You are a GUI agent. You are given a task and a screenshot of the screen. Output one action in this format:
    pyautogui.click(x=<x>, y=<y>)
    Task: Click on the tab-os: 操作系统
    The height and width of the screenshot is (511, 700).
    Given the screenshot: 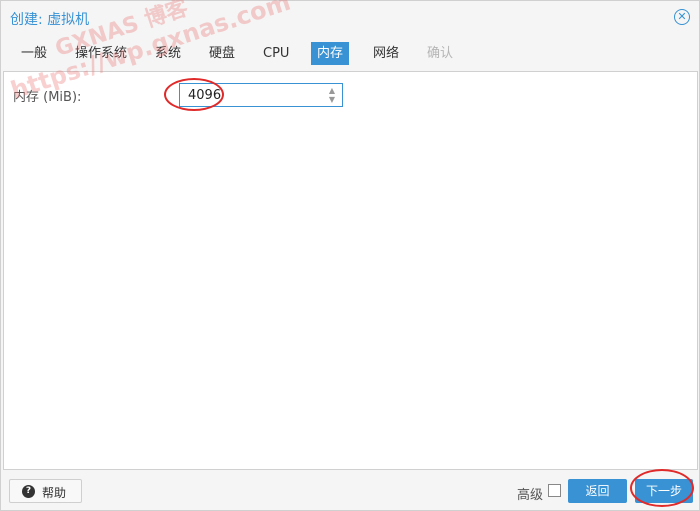 What is the action you would take?
    pyautogui.click(x=101, y=53)
    